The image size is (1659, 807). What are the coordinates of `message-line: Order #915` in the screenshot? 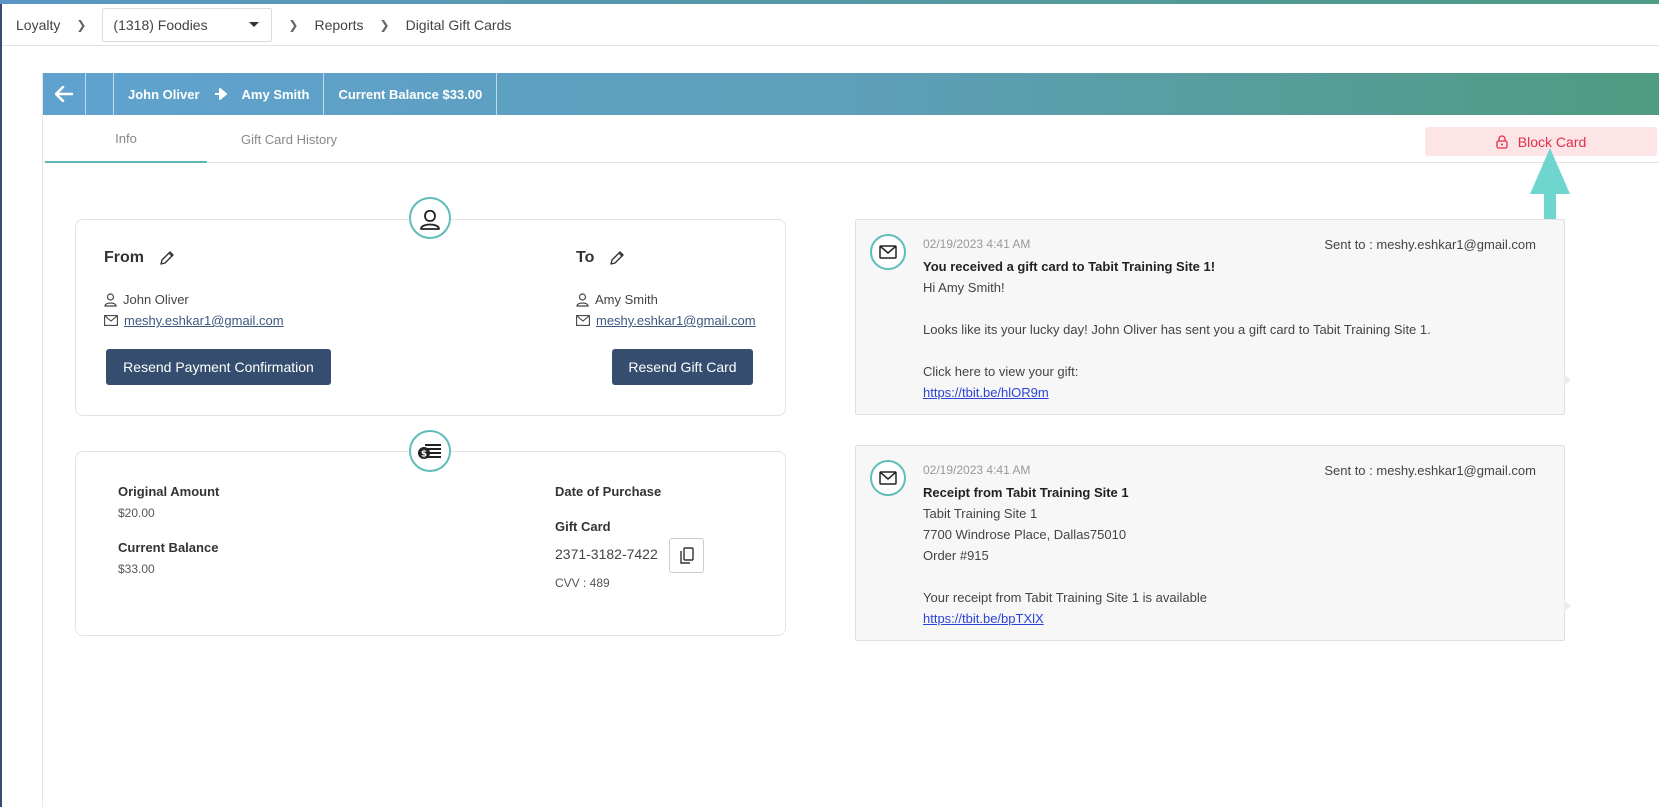 It's located at (956, 555).